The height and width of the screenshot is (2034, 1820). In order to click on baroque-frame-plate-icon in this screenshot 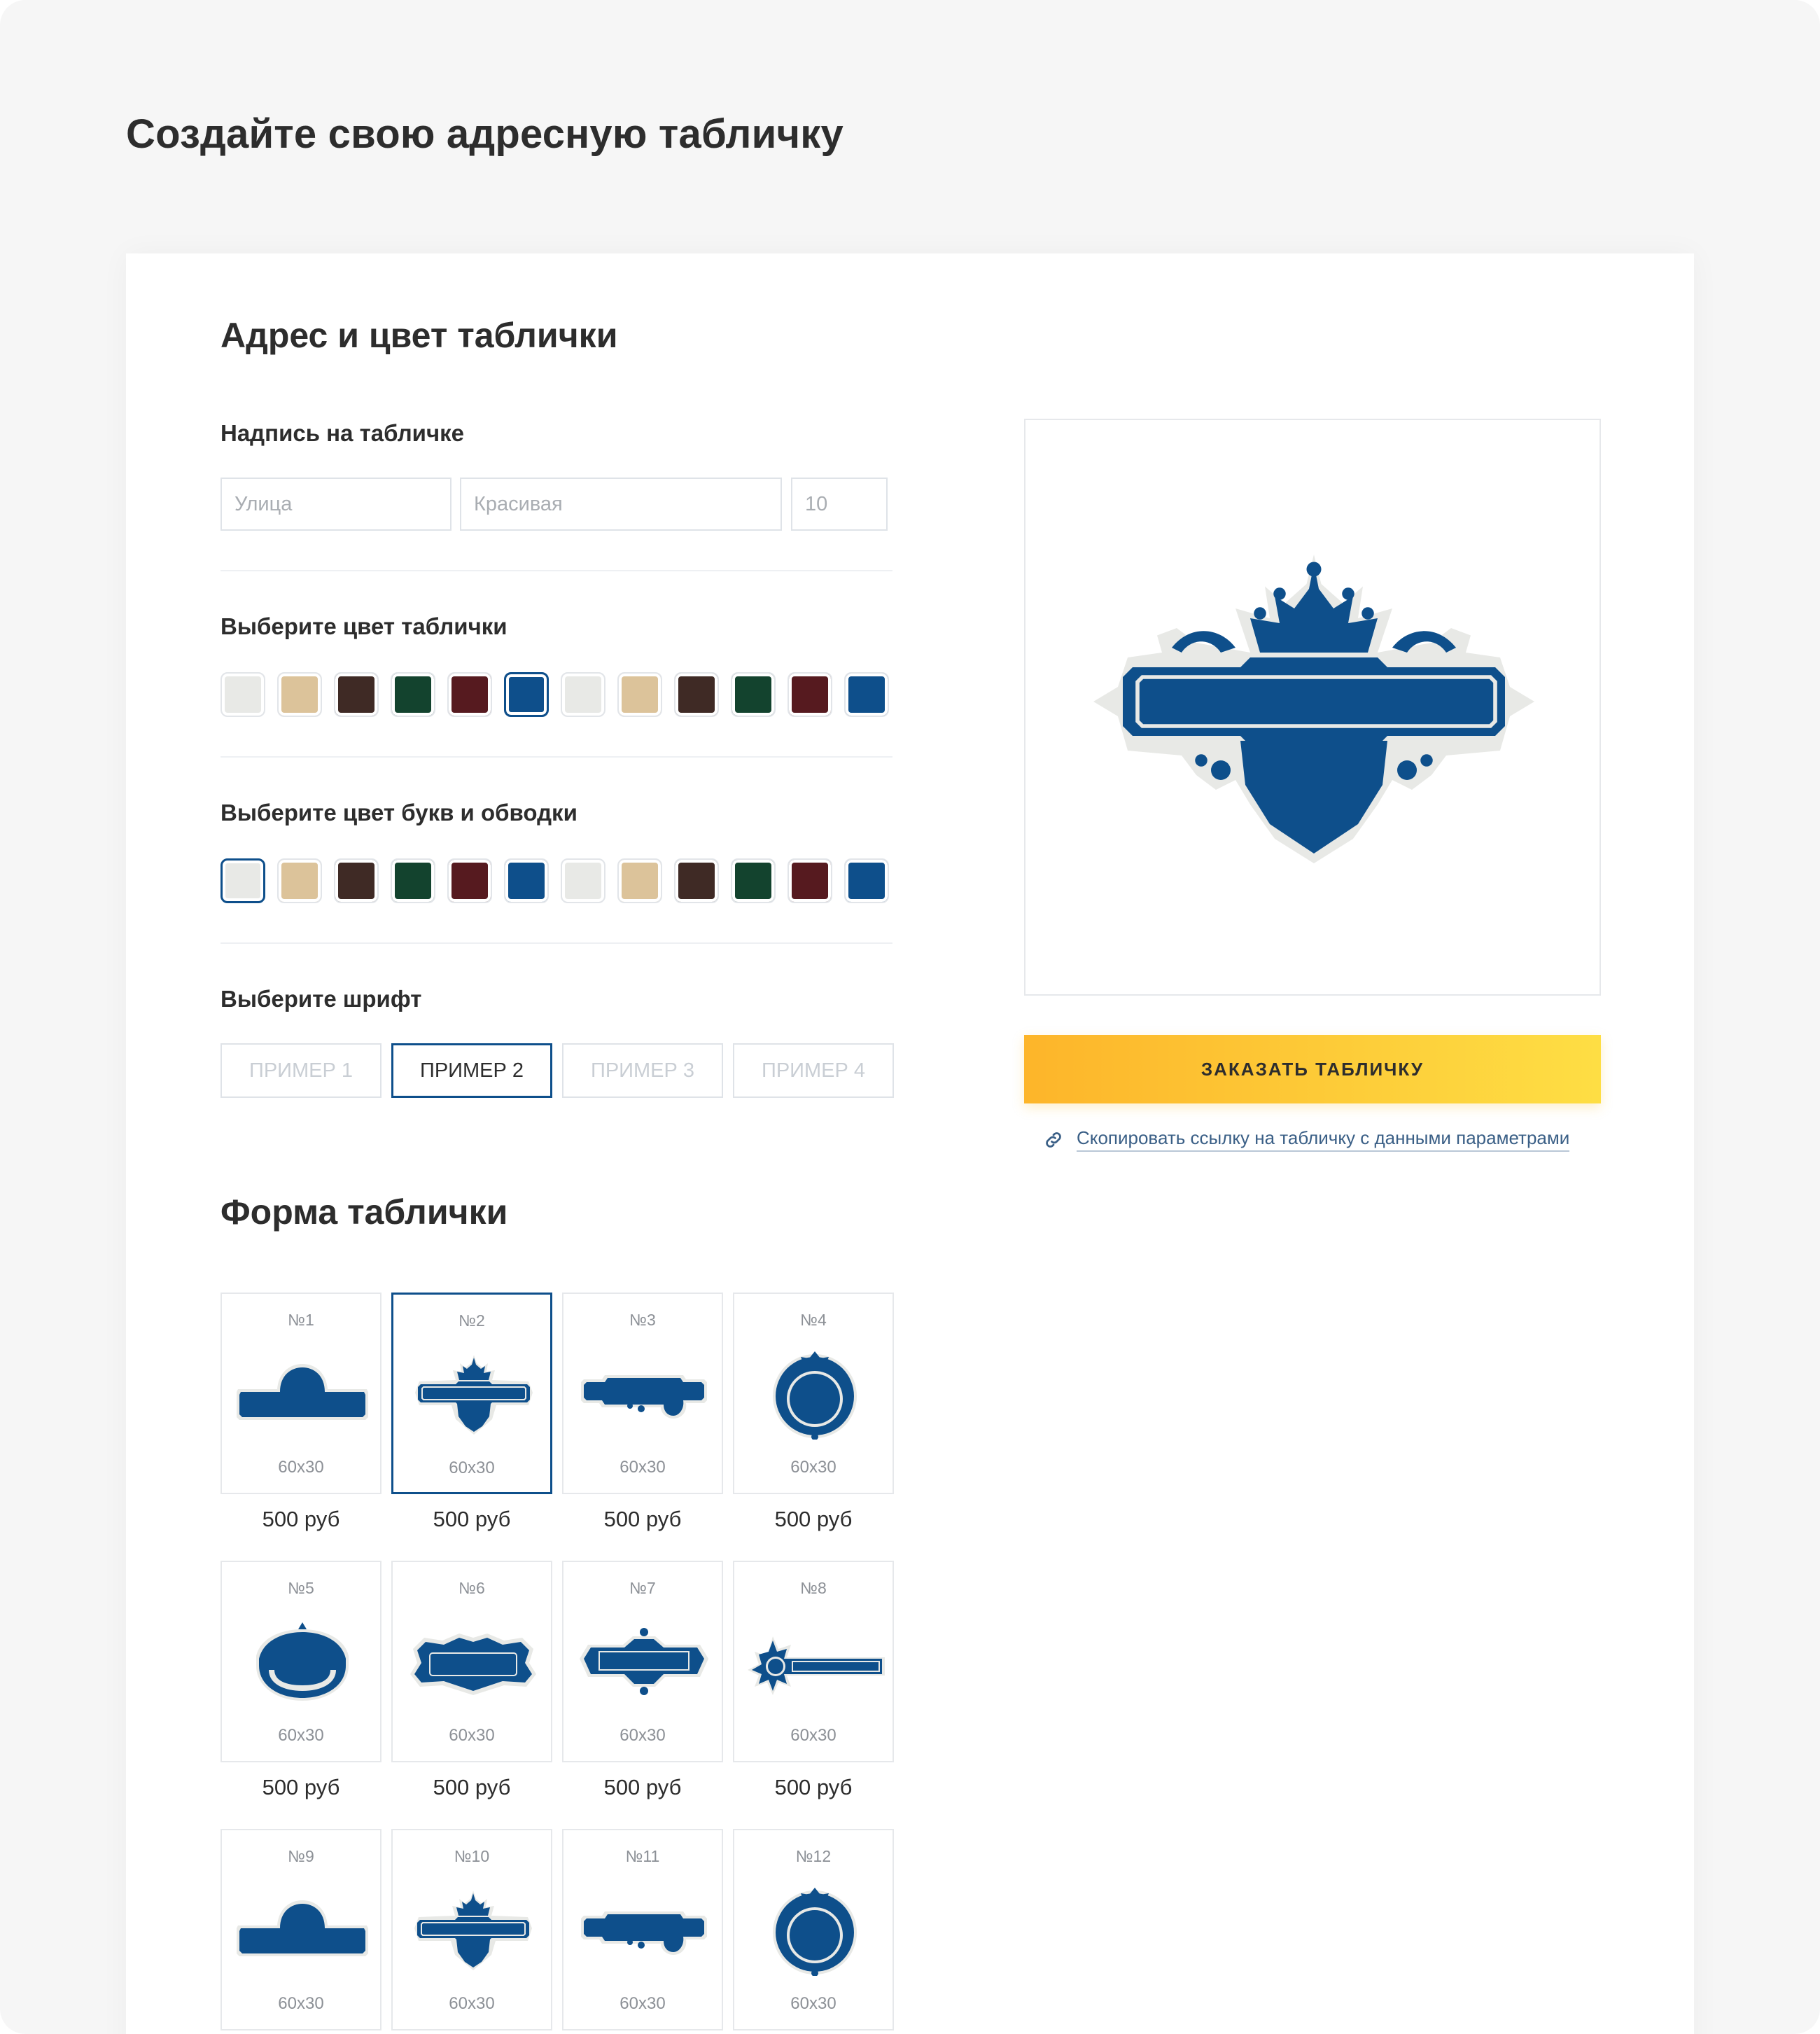, I will do `click(473, 1662)`.